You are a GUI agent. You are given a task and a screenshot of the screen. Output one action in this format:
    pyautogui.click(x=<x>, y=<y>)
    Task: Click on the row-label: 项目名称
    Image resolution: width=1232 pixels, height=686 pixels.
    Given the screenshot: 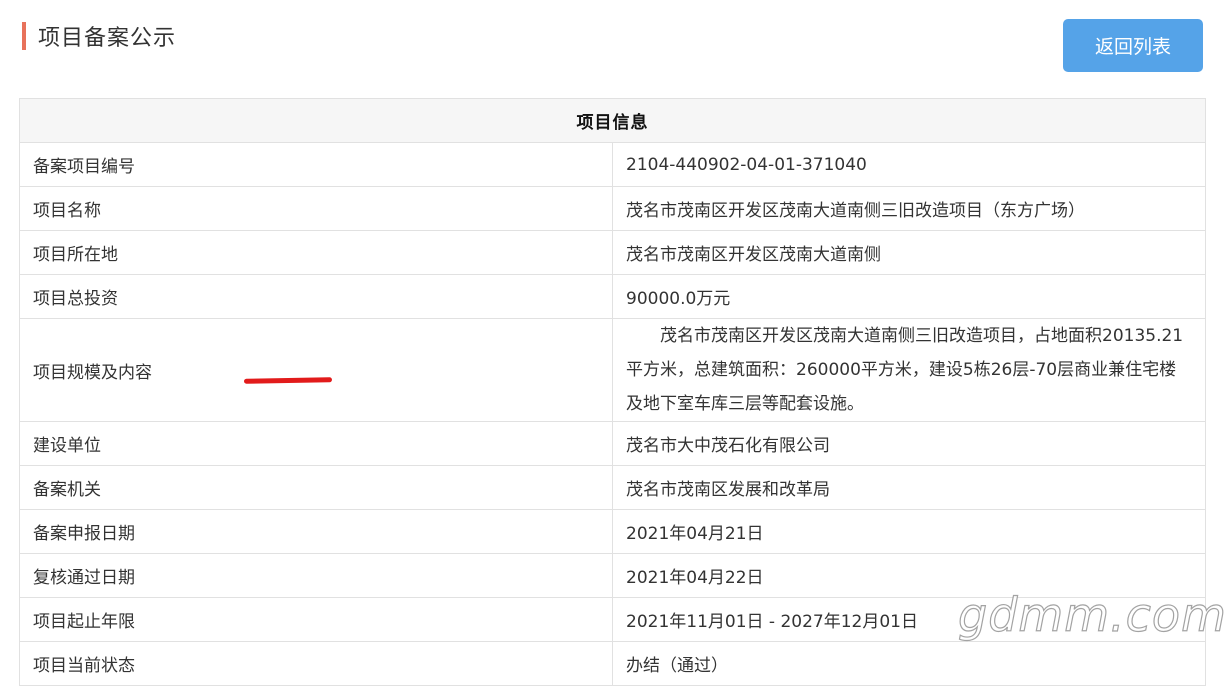 What is the action you would take?
    pyautogui.click(x=316, y=208)
    